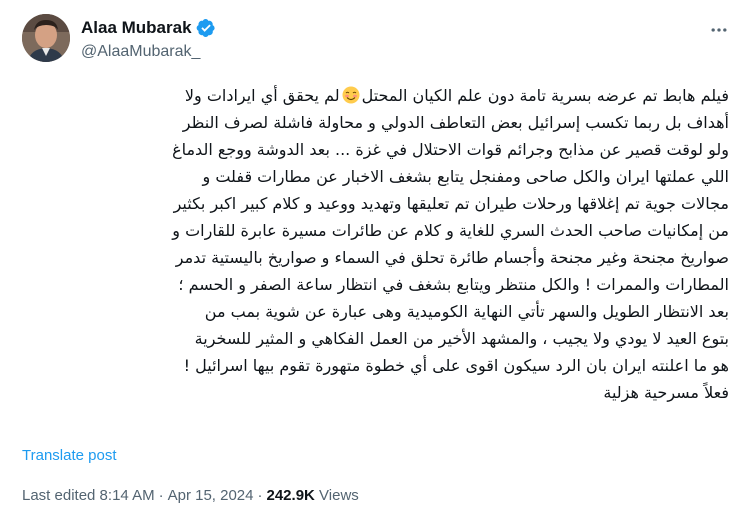  Describe the element at coordinates (291, 495) in the screenshot. I see `views-count: 242.9K` at that location.